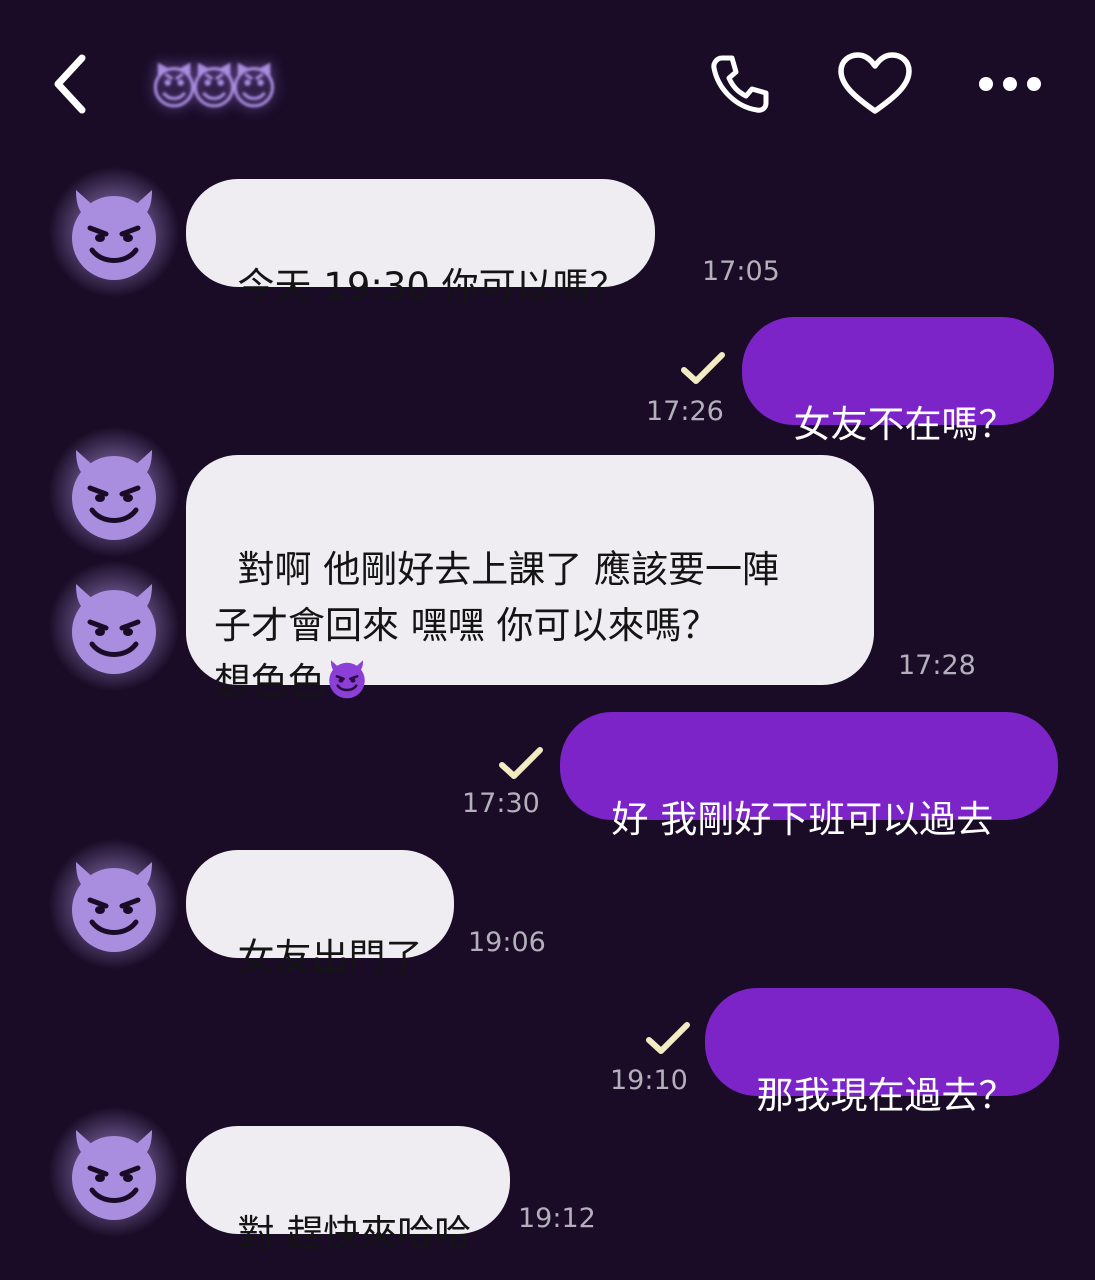 The width and height of the screenshot is (1095, 1280). What do you see at coordinates (802, 819) in the screenshot?
I see `message-text: 好 我剛好下班可以過去` at bounding box center [802, 819].